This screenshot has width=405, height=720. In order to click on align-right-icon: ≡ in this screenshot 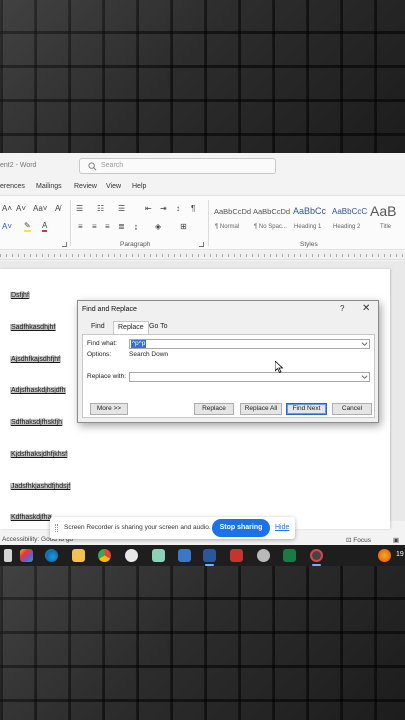, I will do `click(107, 226)`.